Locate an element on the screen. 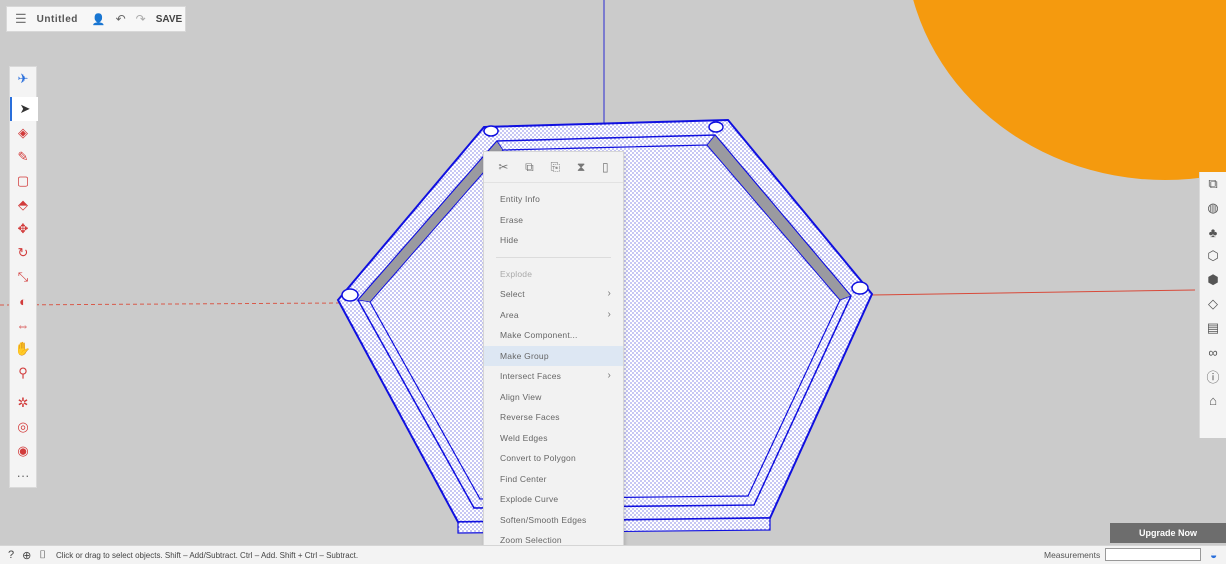 The width and height of the screenshot is (1226, 564). sketchup-logo-icon: ◒ is located at coordinates (1214, 555).